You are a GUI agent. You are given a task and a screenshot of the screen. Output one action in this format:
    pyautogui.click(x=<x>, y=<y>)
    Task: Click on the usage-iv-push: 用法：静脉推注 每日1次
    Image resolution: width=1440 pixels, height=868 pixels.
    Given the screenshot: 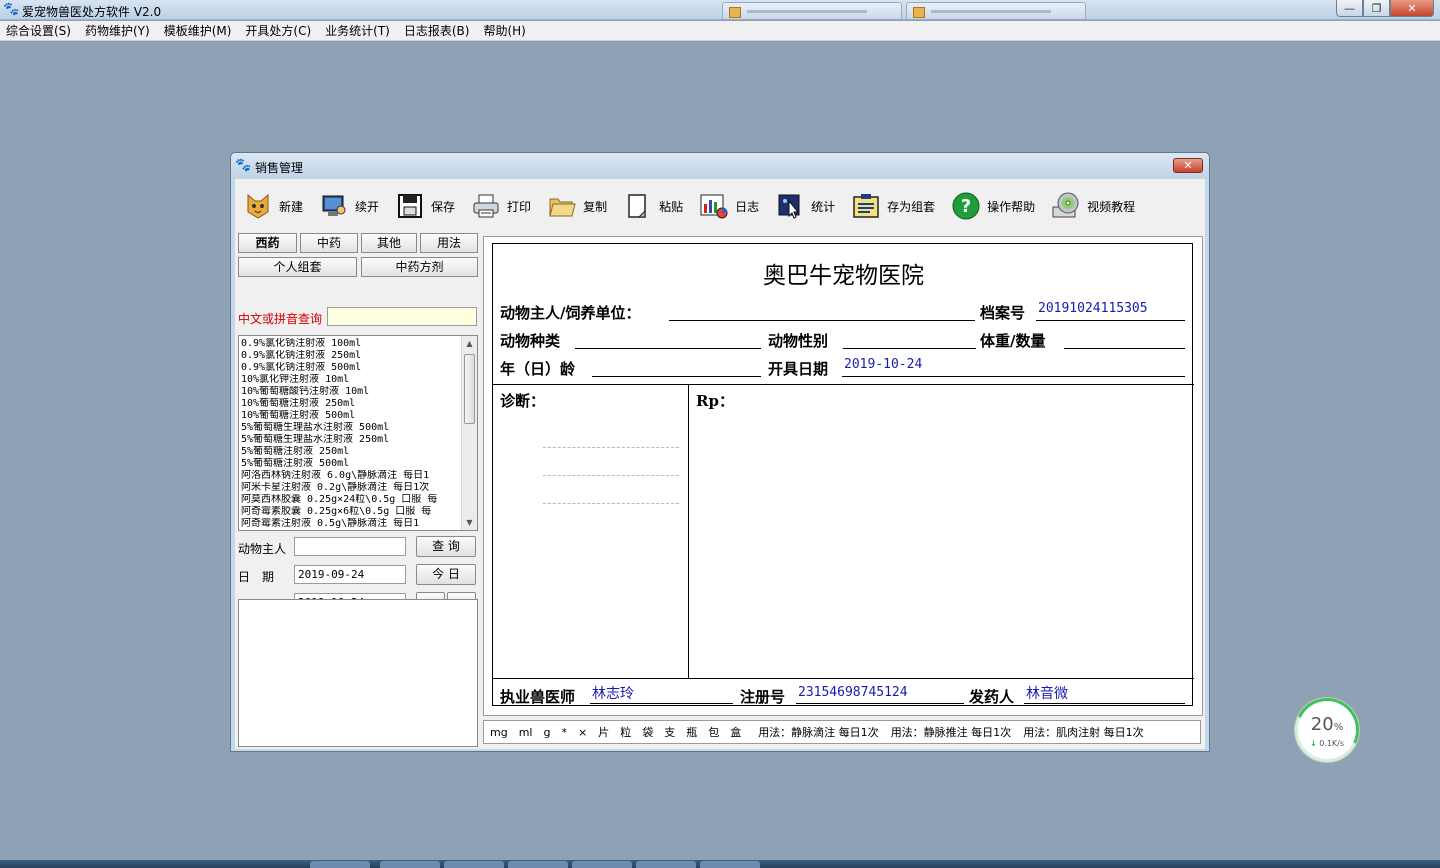 What is the action you would take?
    pyautogui.click(x=951, y=732)
    